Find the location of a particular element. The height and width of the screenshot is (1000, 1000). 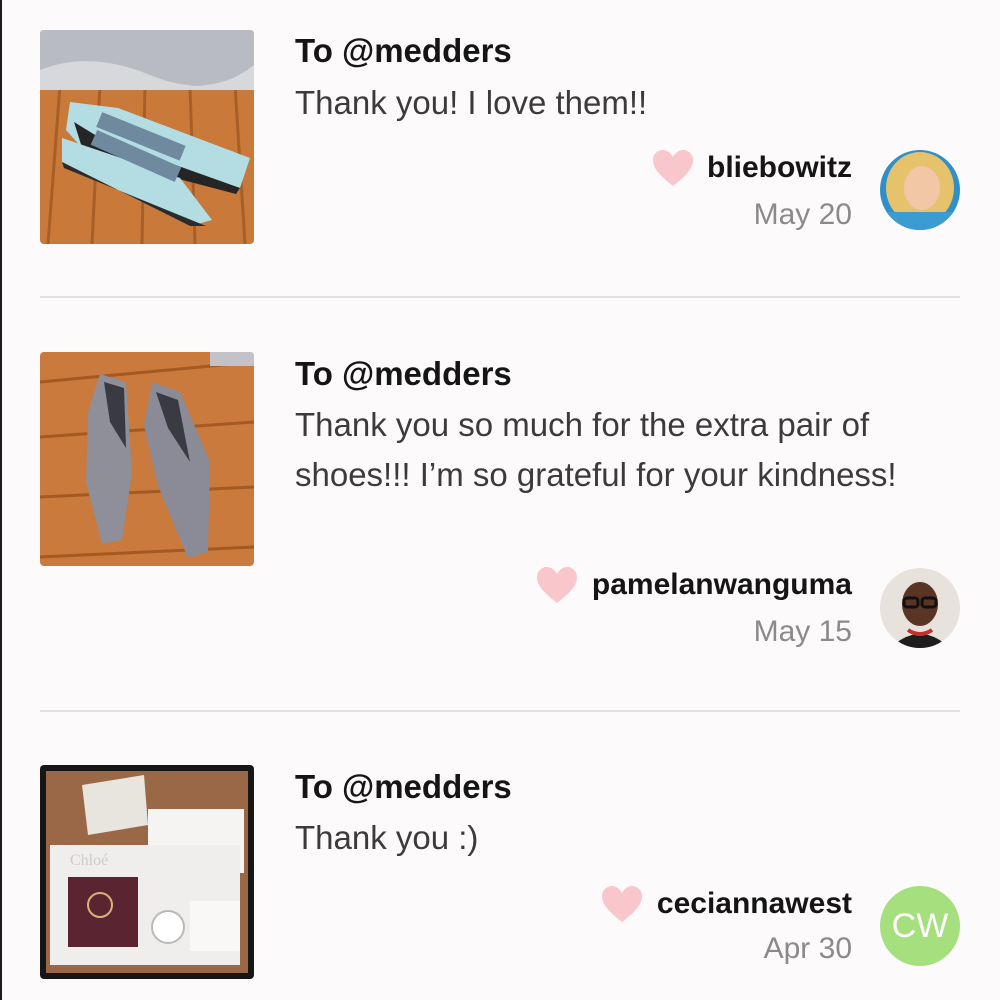

note-date: May 20 is located at coordinates (802, 214).